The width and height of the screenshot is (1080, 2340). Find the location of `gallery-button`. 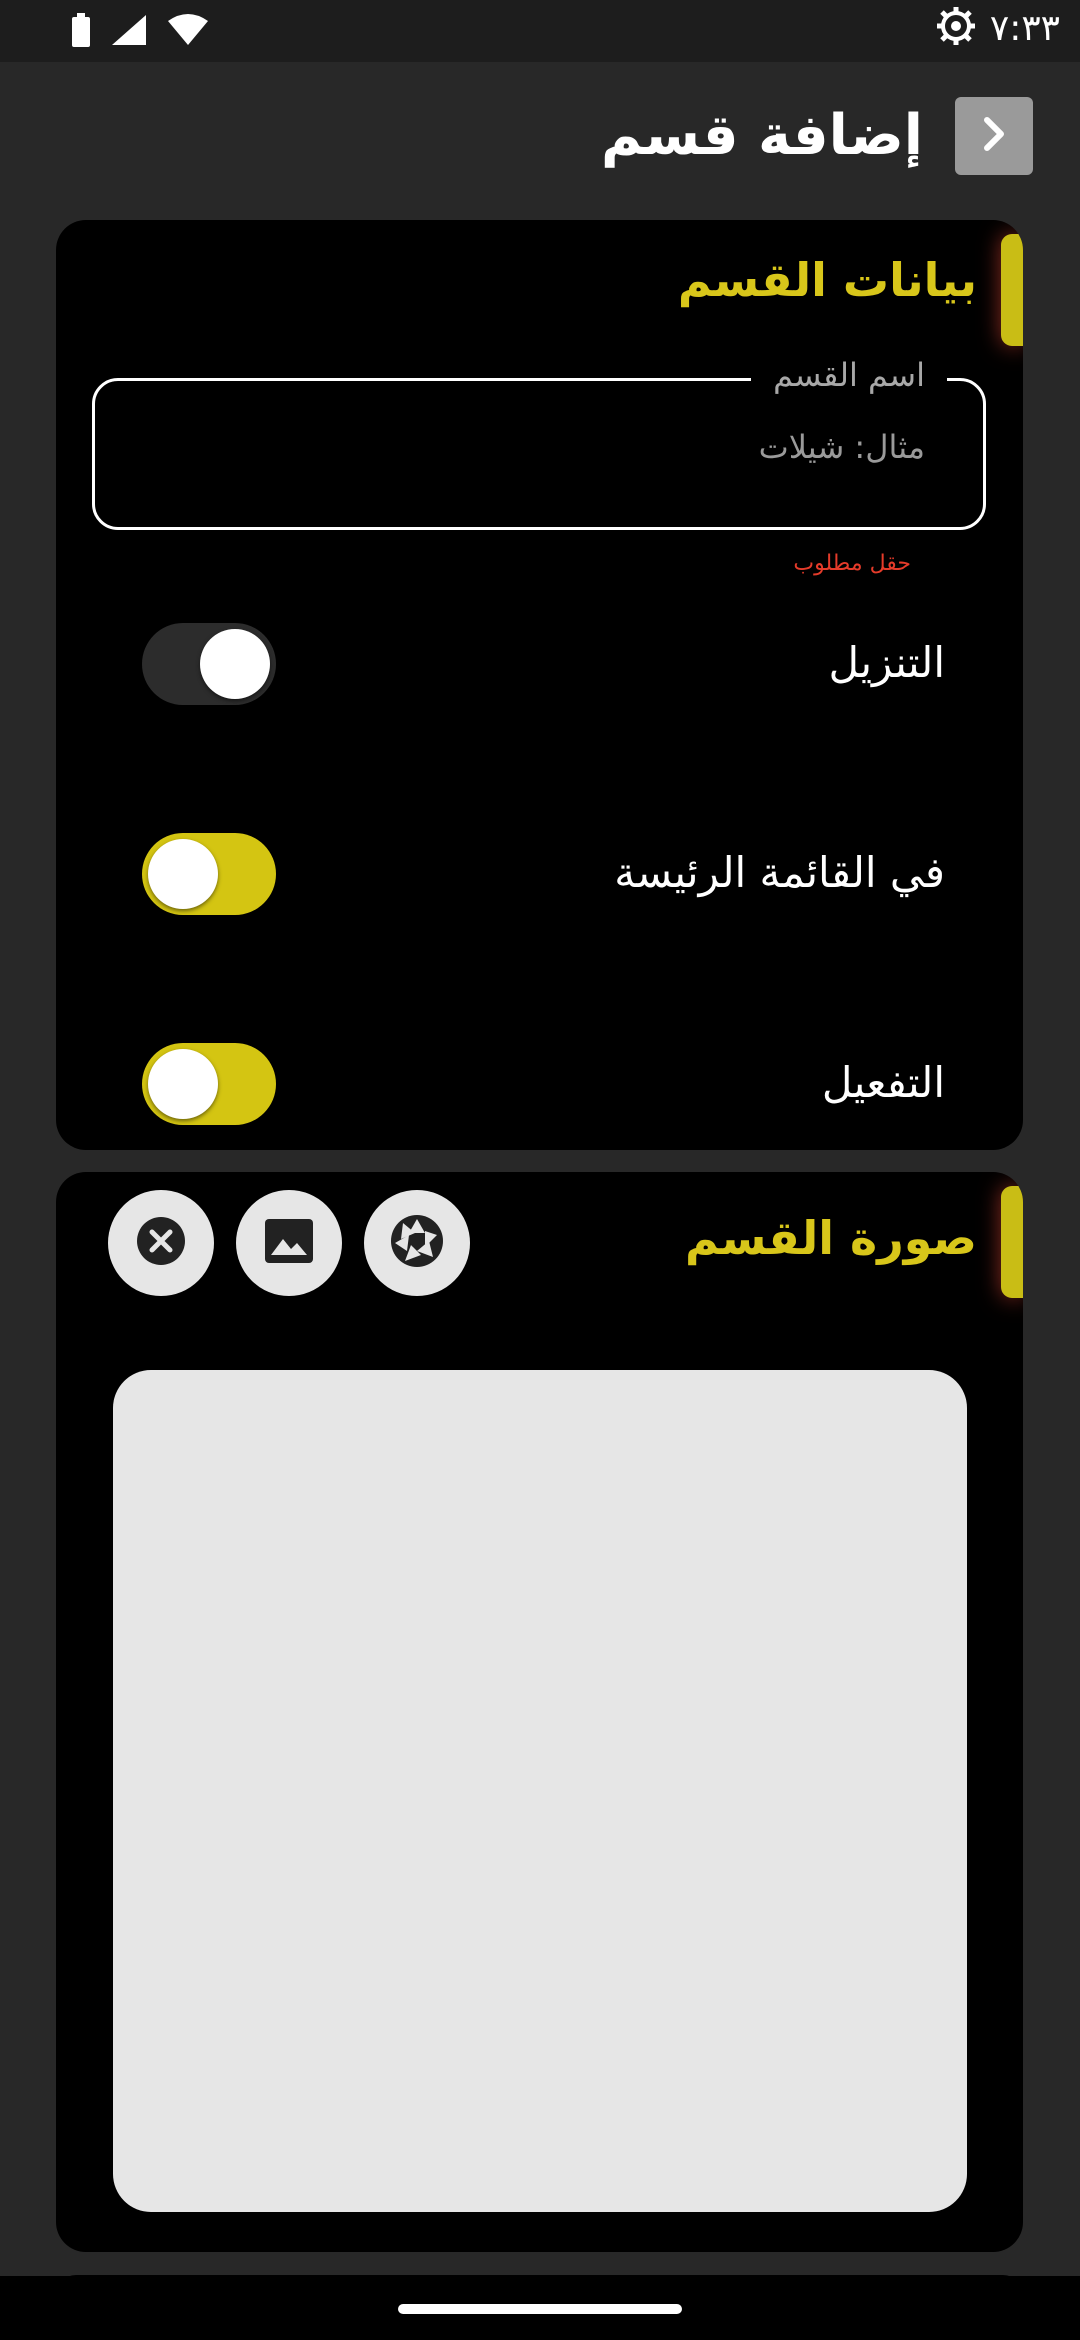

gallery-button is located at coordinates (289, 1243).